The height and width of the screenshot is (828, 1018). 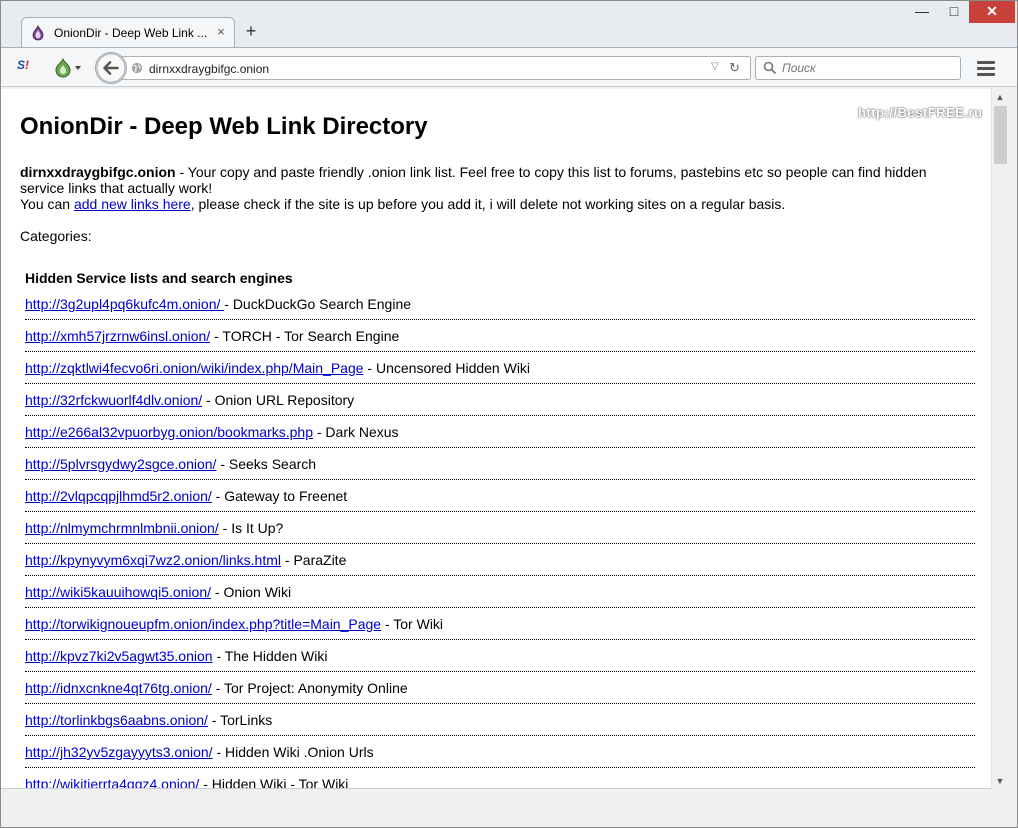 I want to click on url-bar: dirnxxdraygbifgc.onion ▽ ↻, so click(x=431, y=68).